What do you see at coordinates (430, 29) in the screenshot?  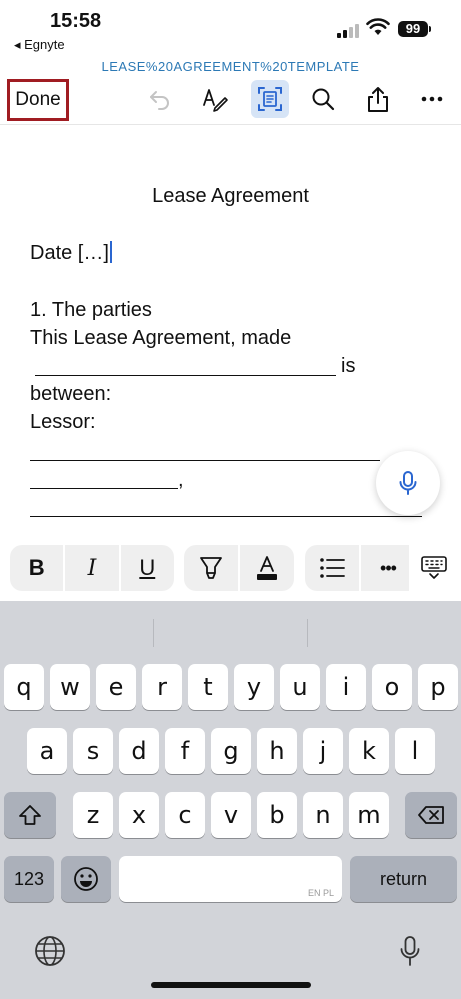 I see `battery-tip` at bounding box center [430, 29].